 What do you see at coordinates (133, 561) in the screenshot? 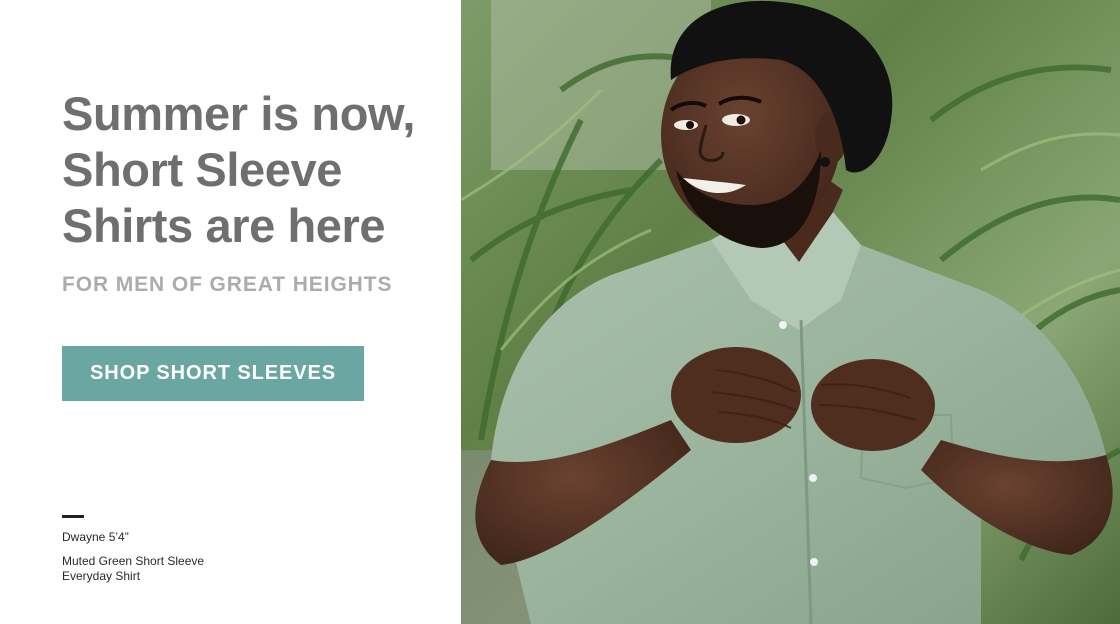
I see `product-caption-line-1: Muted Green Short Sleeve` at bounding box center [133, 561].